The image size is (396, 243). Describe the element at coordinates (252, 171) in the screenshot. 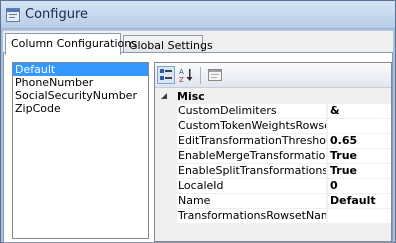

I see `property-name: EnableSplitTransformations` at that location.